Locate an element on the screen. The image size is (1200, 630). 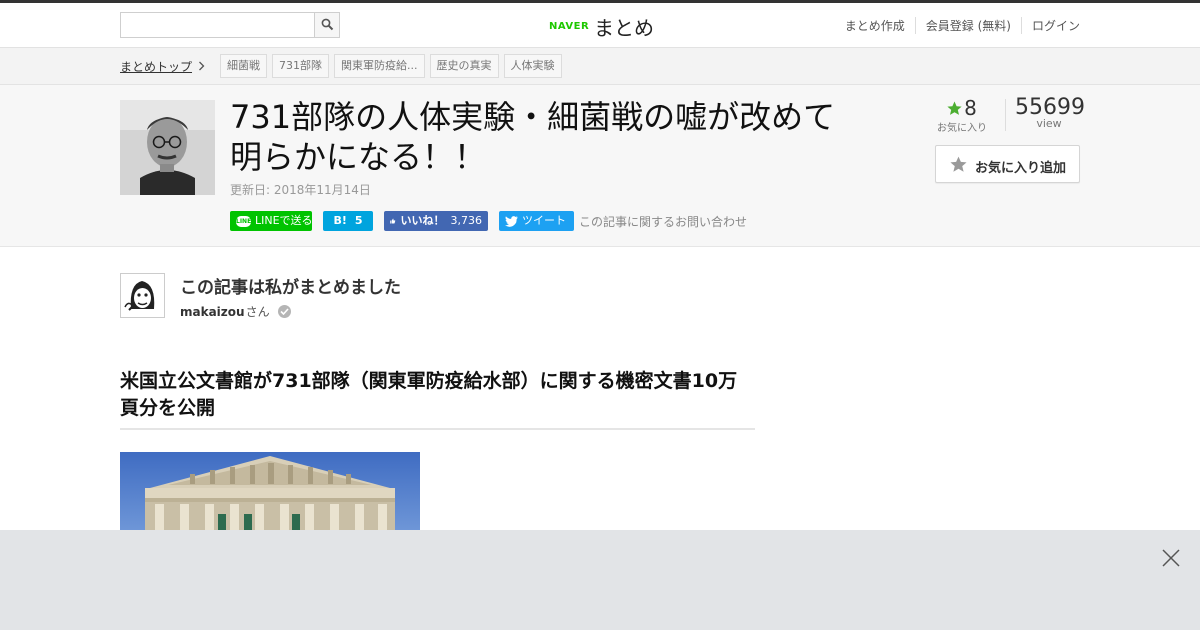
top-nav: まとめ作成 会員登録 (無料) ログイン is located at coordinates (957, 25).